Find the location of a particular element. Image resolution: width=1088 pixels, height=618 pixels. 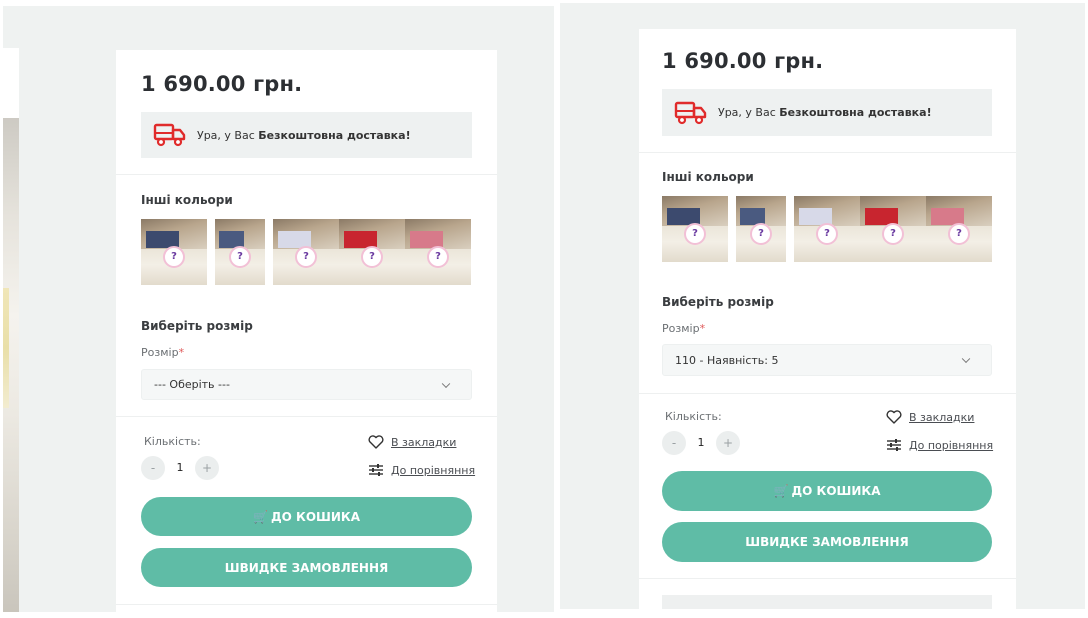

product-photo-edge is located at coordinates (11, 330).